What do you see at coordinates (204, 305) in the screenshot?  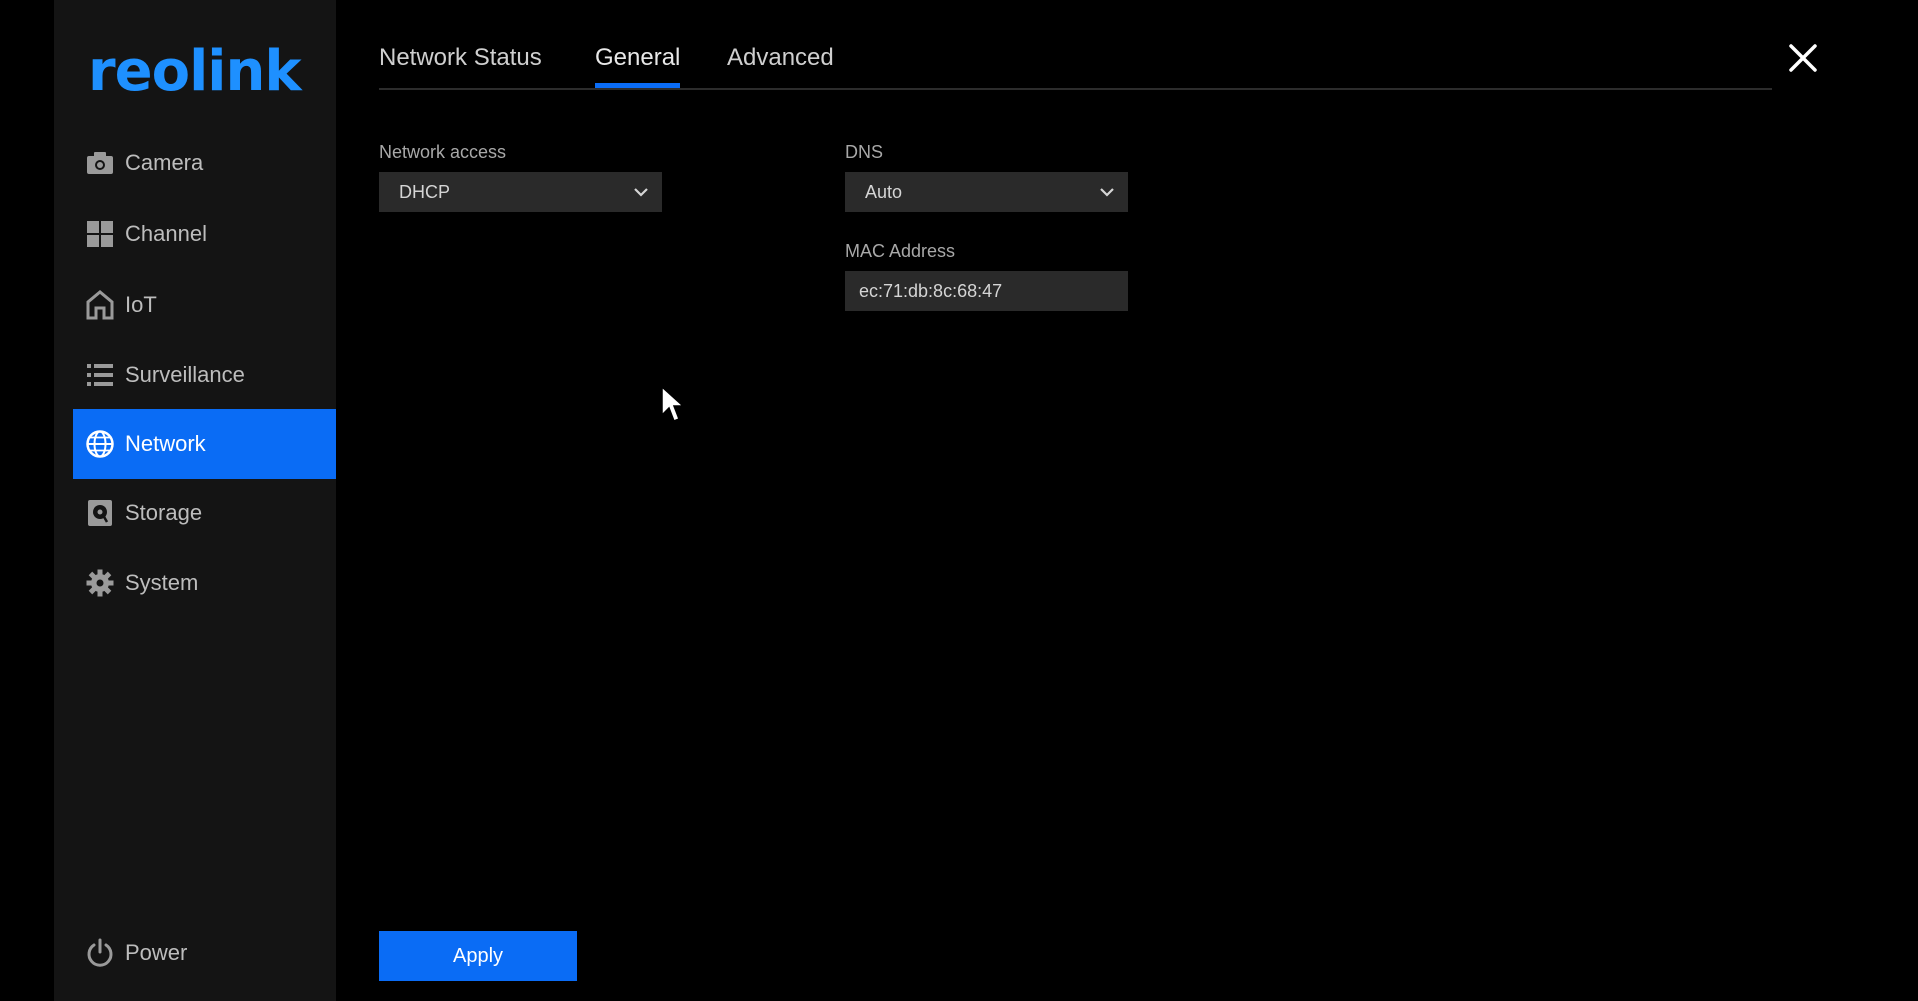 I see `sidebar-item-iot: IoT` at bounding box center [204, 305].